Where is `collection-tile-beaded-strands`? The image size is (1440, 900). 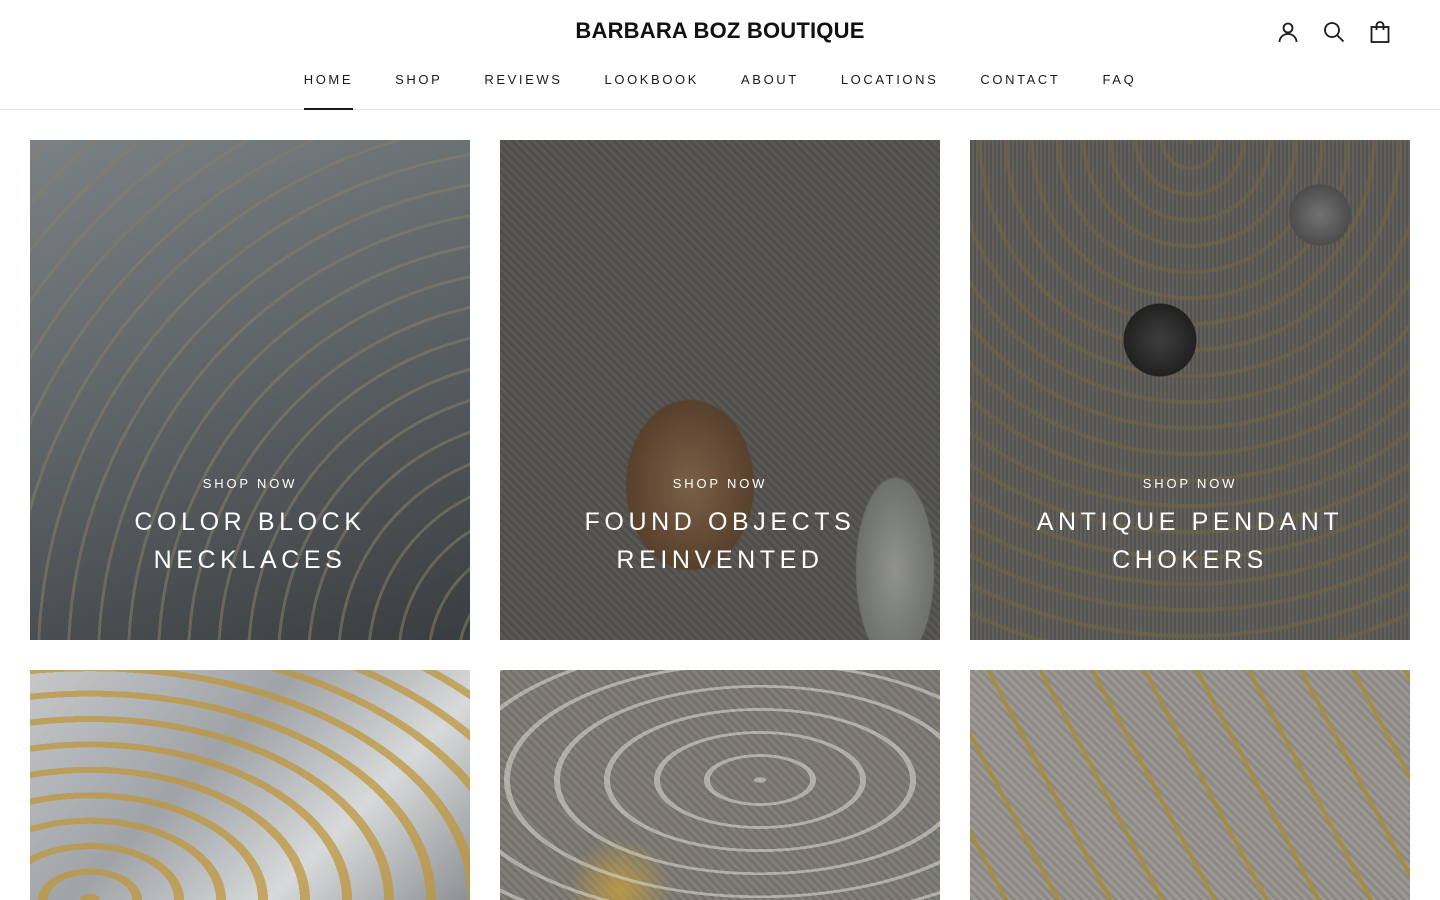
collection-tile-beaded-strands is located at coordinates (1190, 785).